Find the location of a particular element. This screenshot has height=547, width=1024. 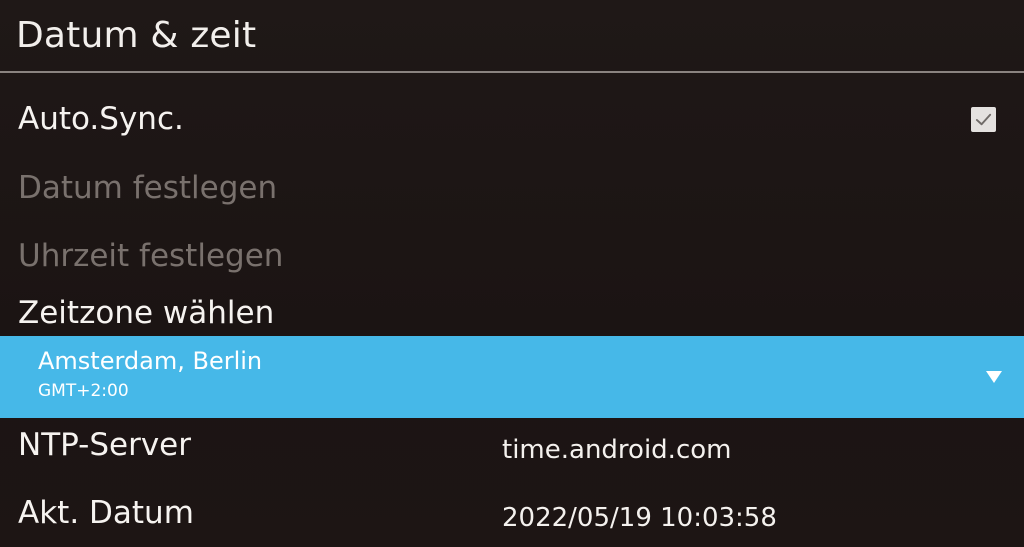

set-time-item: Uhrzeit festlegen is located at coordinates (151, 256).